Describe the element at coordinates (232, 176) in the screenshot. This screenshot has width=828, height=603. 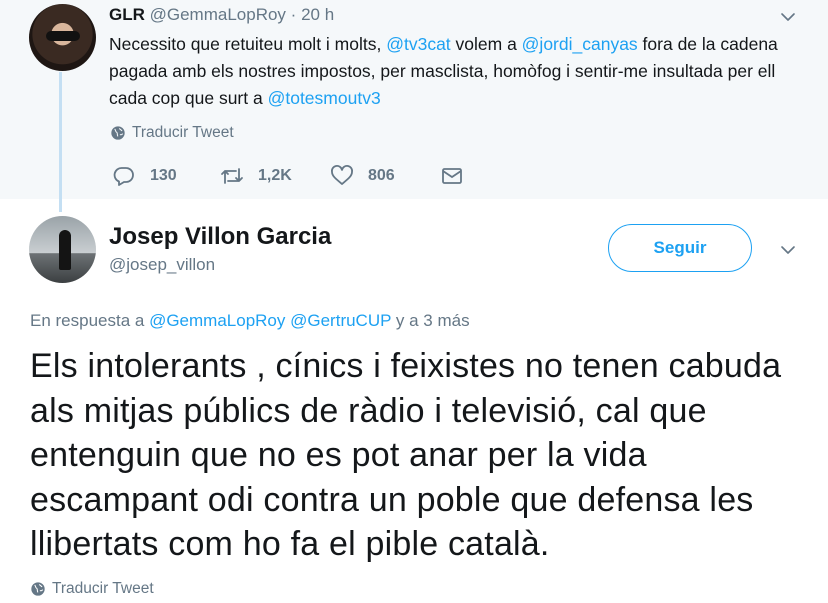
I see `retweet-icon` at that location.